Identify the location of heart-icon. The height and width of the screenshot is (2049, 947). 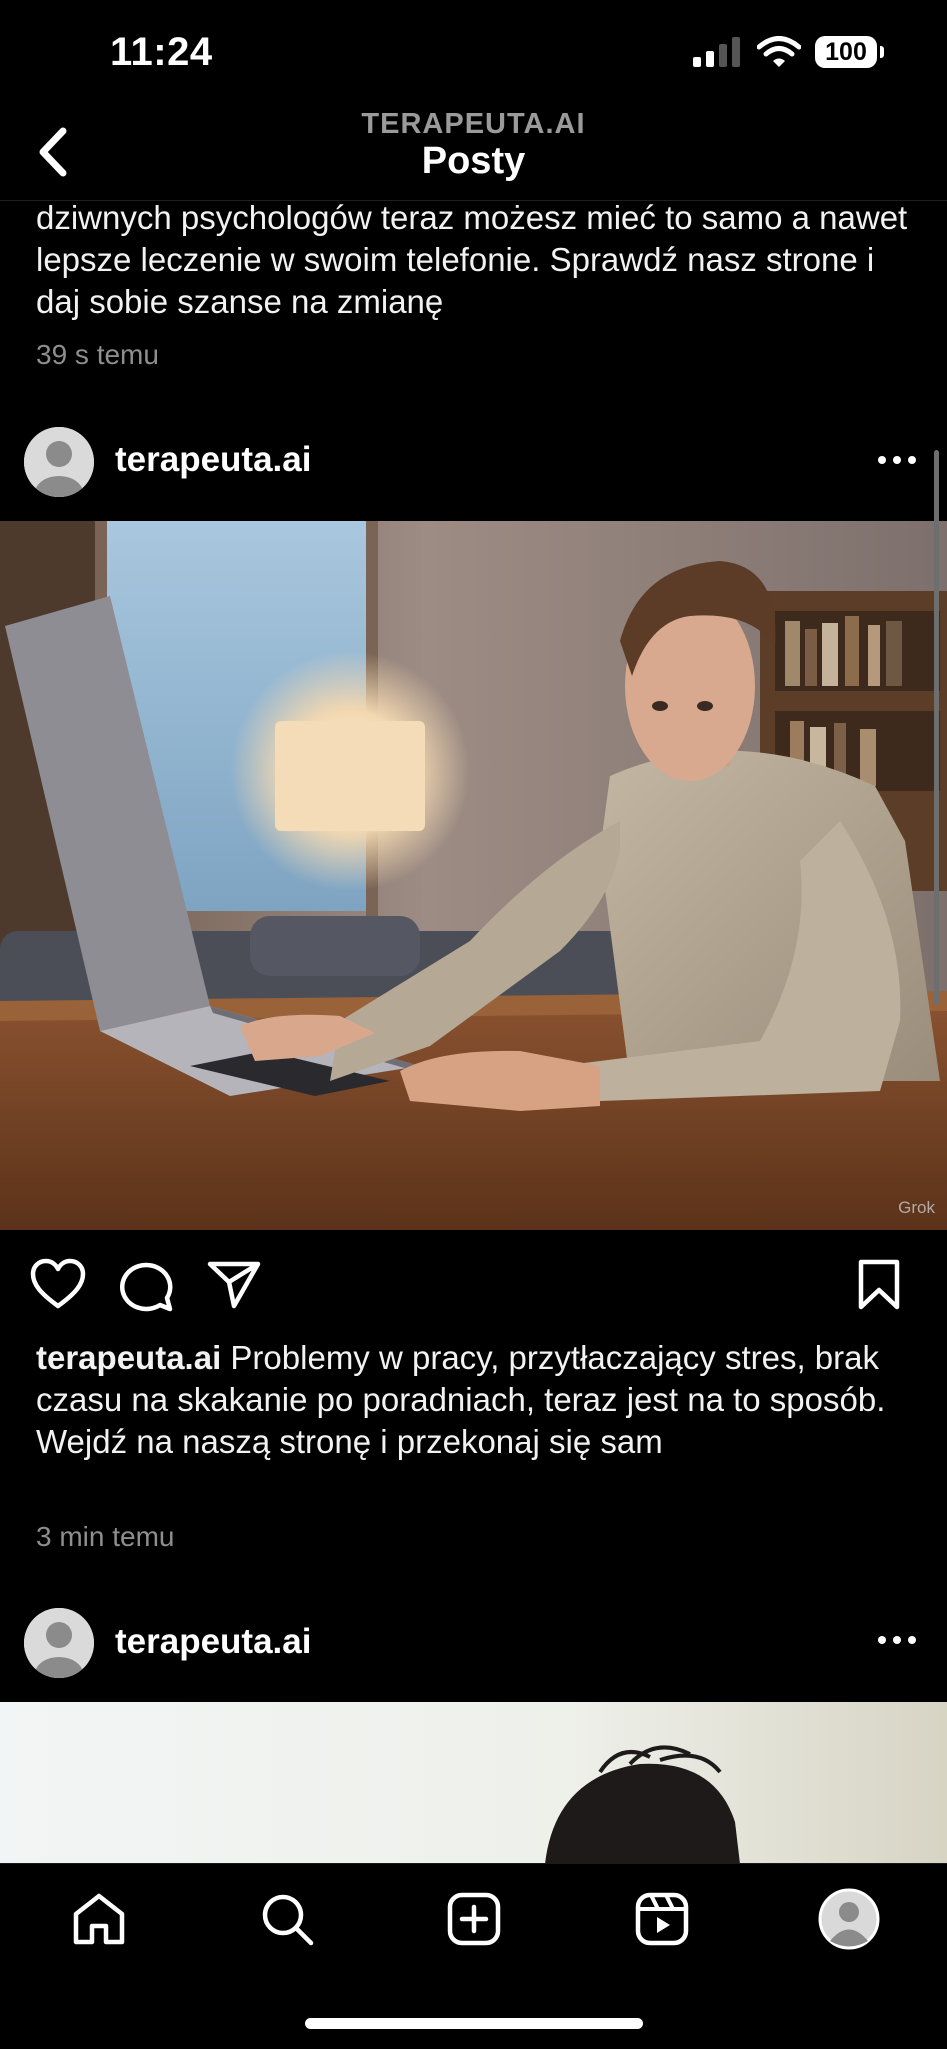
(58, 1283).